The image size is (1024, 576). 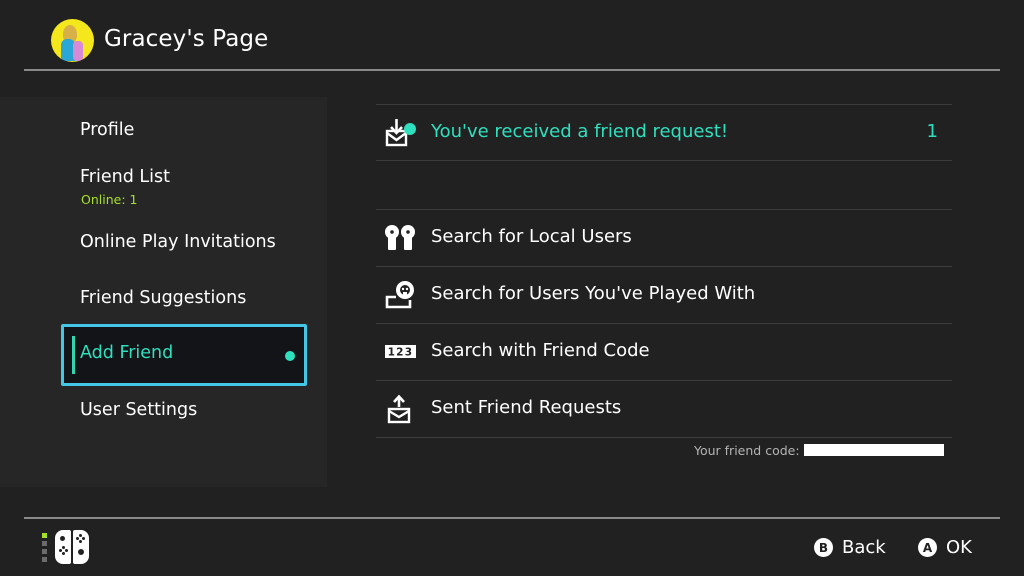 I want to click on back-button: B Back, so click(x=850, y=547).